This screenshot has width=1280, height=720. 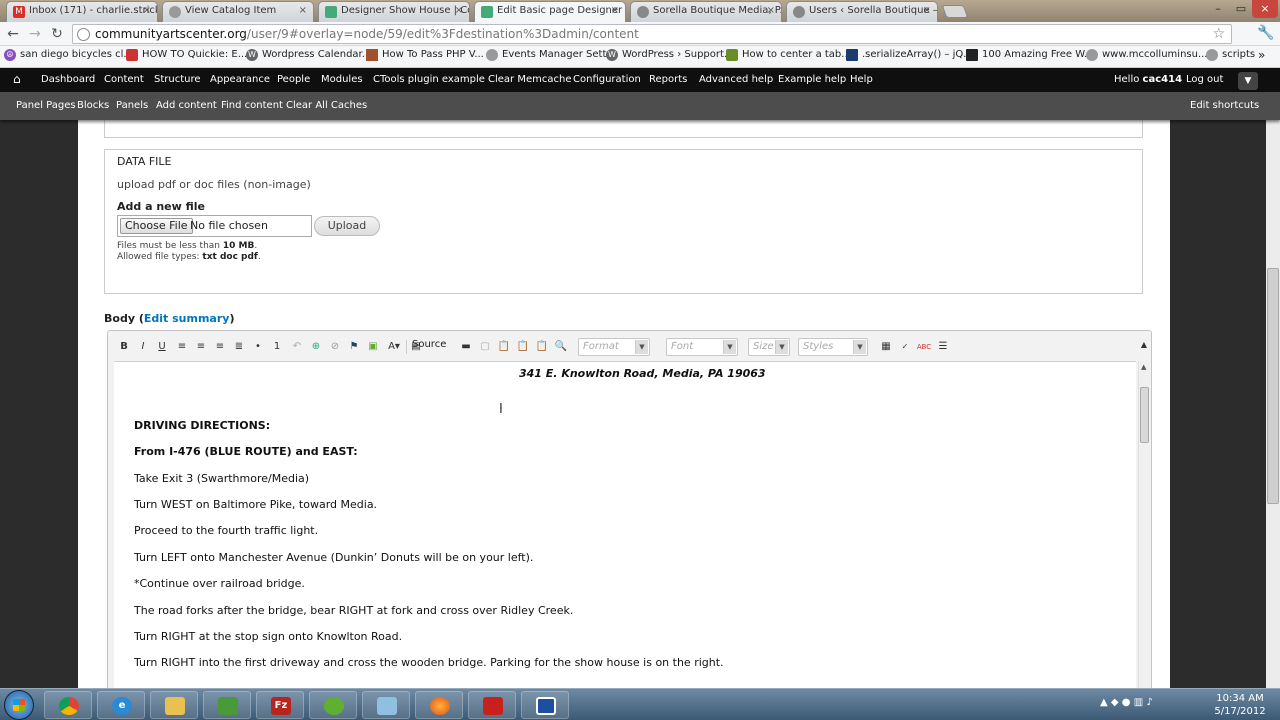 I want to click on table-icon: ▦, so click(x=886, y=347).